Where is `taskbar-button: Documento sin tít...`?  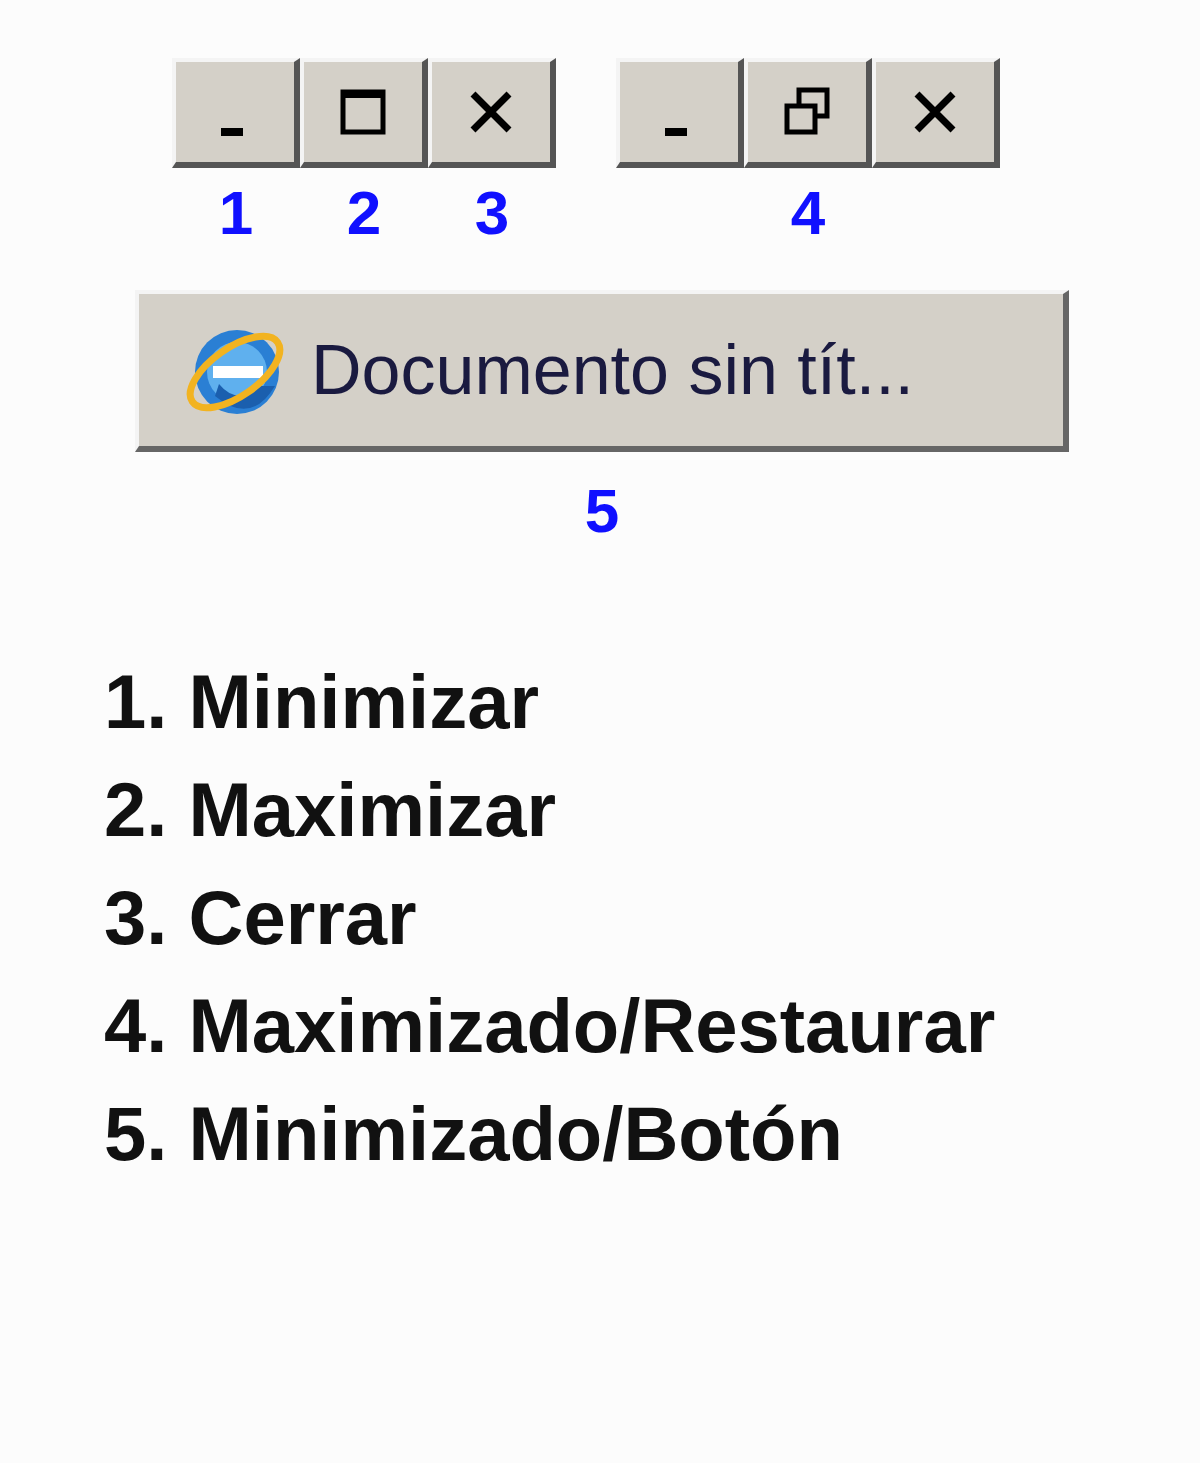 taskbar-button: Documento sin tít... is located at coordinates (602, 371).